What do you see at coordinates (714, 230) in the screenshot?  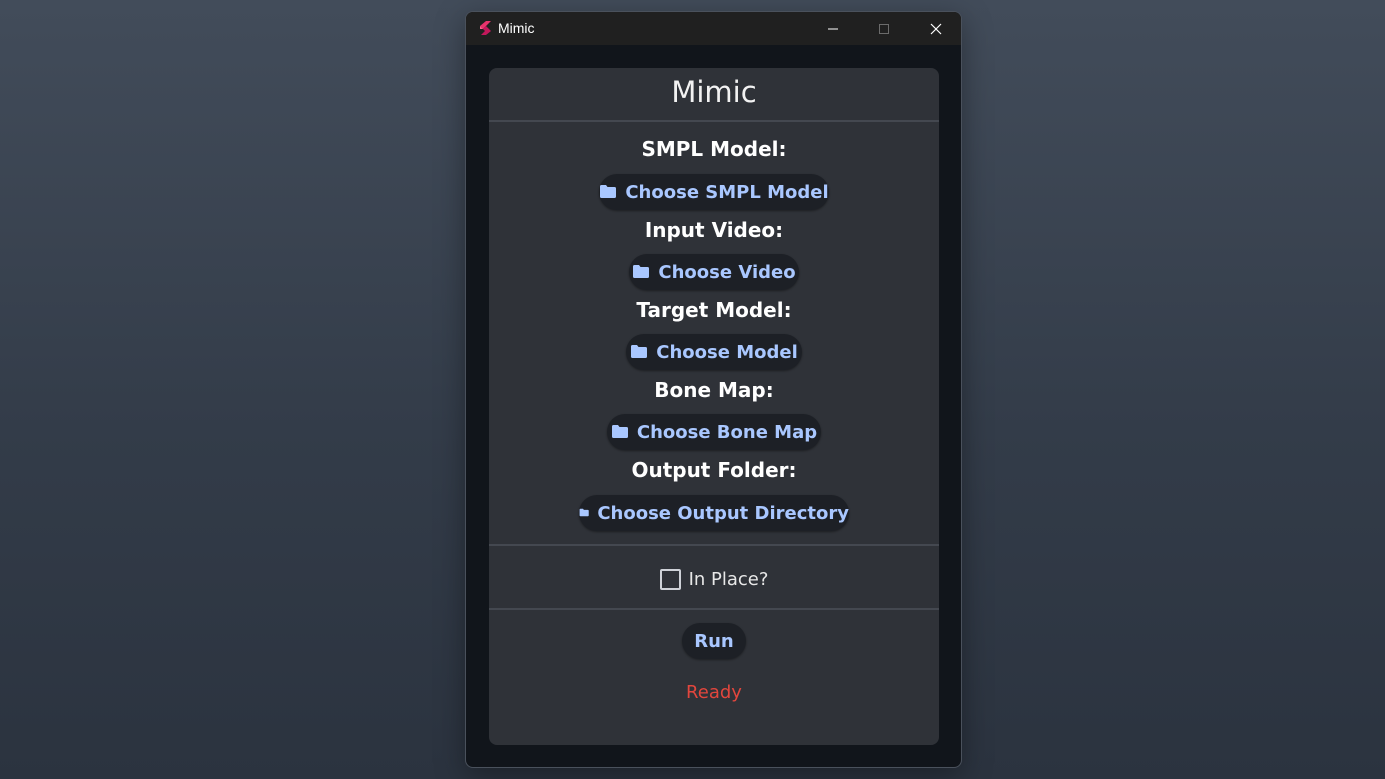 I see `input-video-label: Input Video:` at bounding box center [714, 230].